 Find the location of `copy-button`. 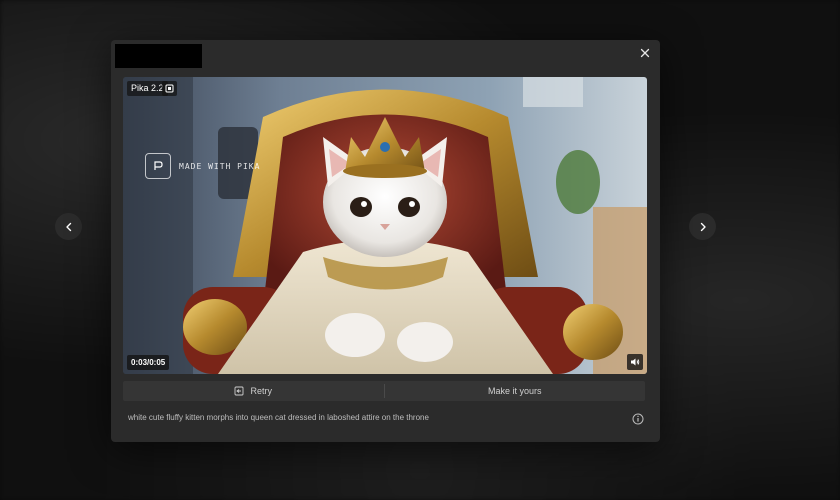

copy-button is located at coordinates (169, 88).